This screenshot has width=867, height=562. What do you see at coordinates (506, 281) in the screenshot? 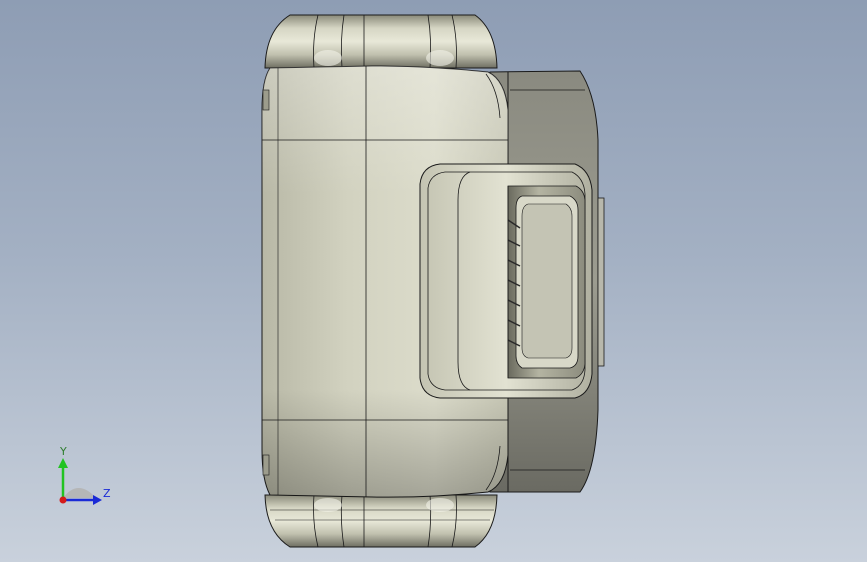
I see `connector-boss` at bounding box center [506, 281].